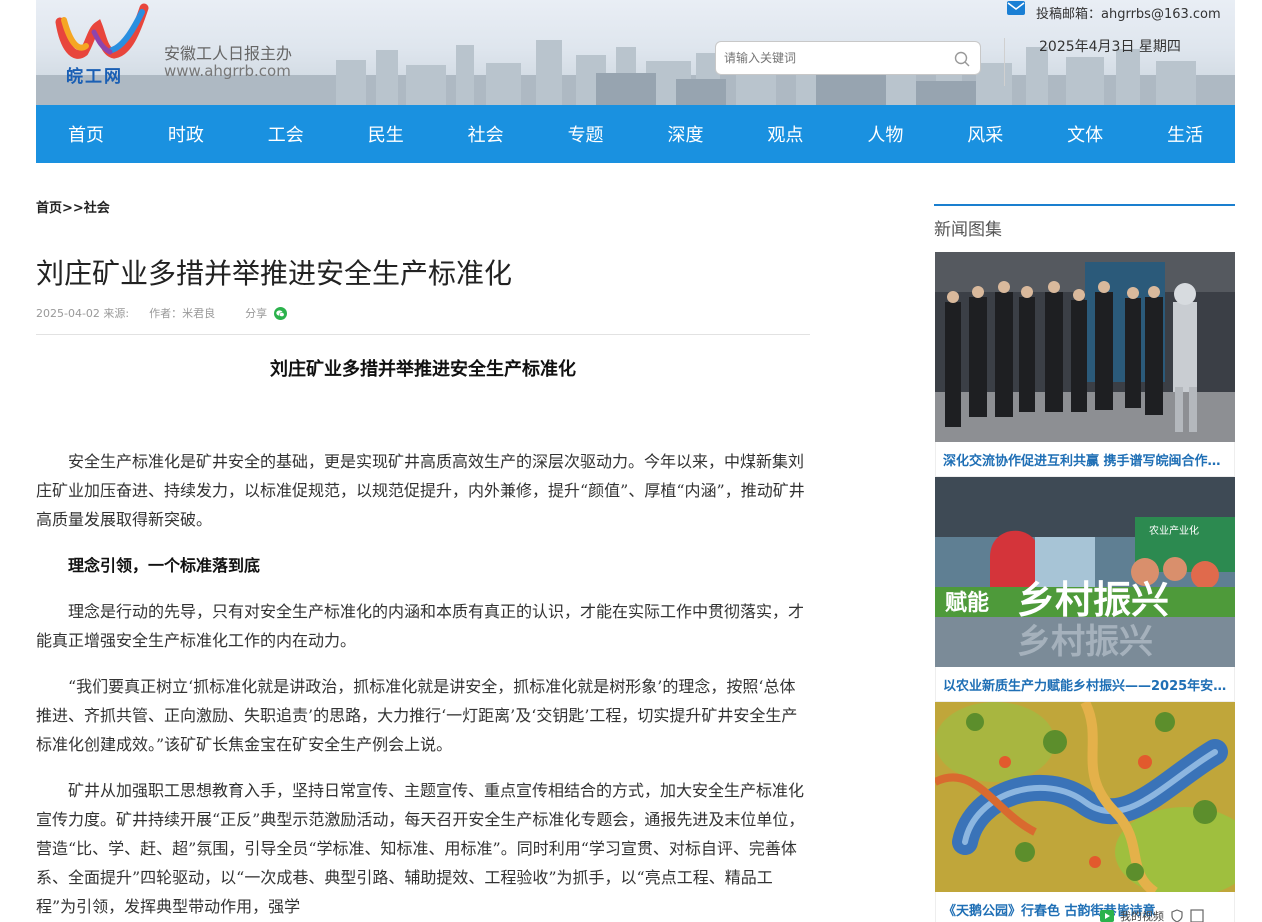  What do you see at coordinates (286, 134) in the screenshot?
I see `nav-item-union: 工会` at bounding box center [286, 134].